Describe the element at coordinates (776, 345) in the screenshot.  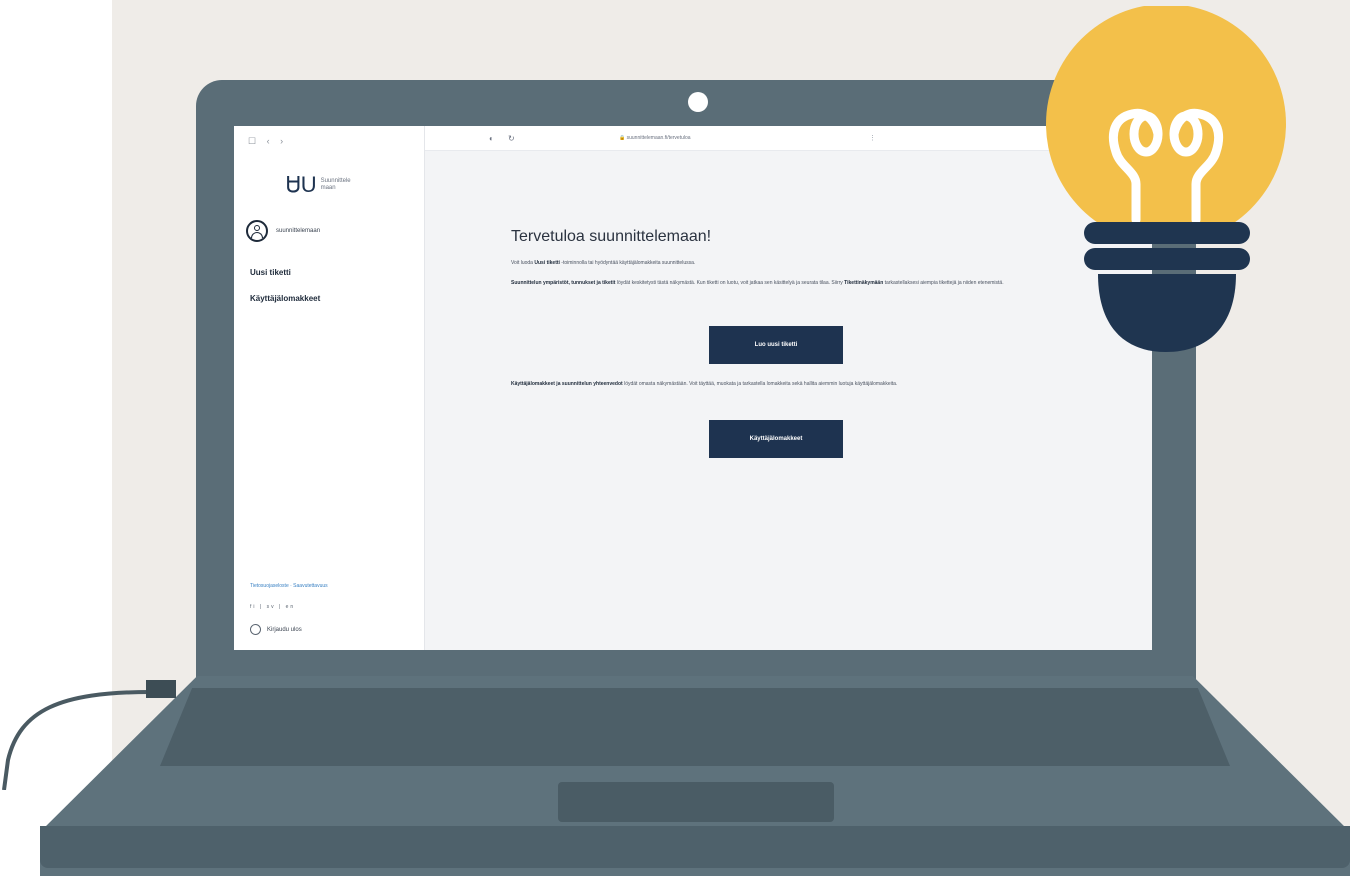
I see `create-ticket-button: Luo uusi tiketti` at that location.